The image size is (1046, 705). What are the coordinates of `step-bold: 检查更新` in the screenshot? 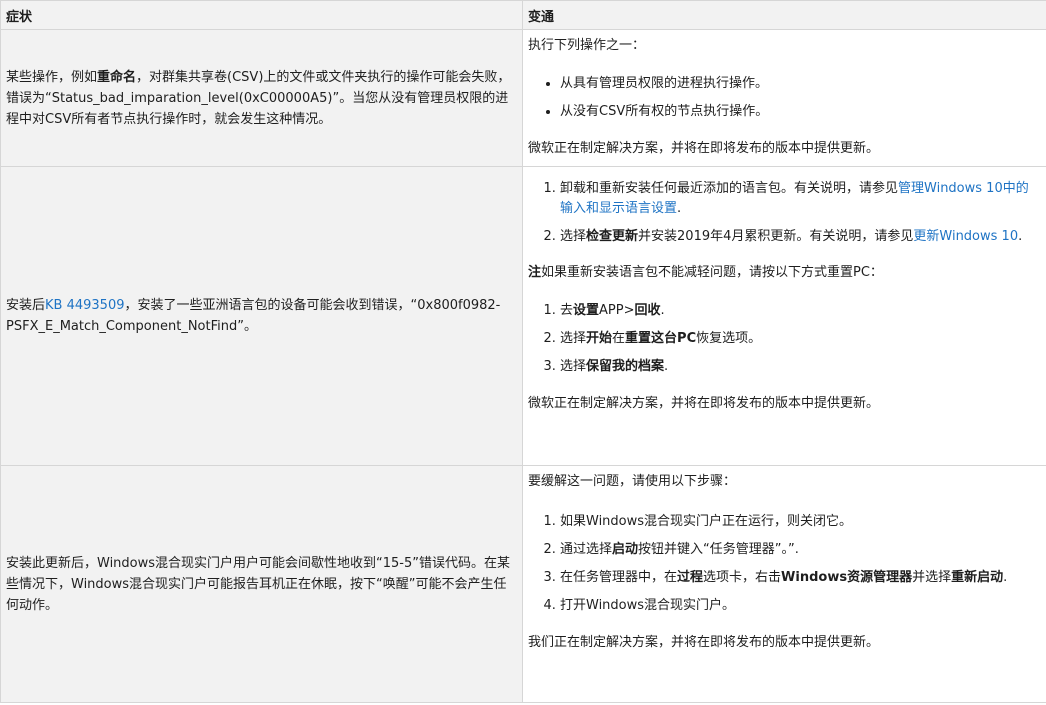 It's located at (612, 236).